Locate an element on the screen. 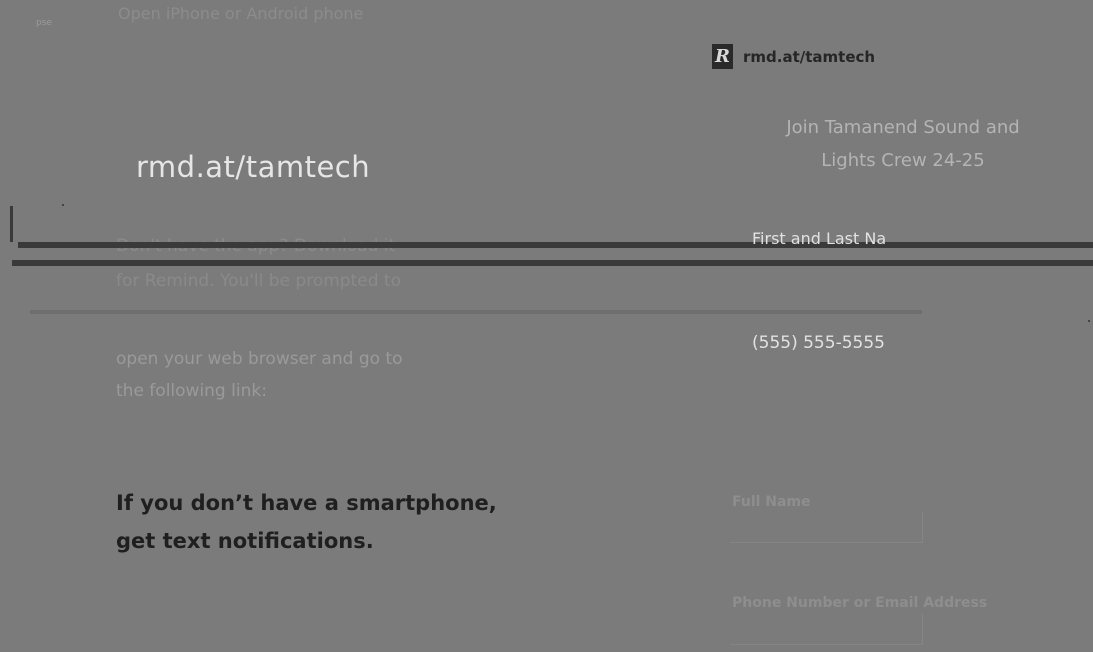 The image size is (1093, 652). corner-mark: pse is located at coordinates (44, 23).